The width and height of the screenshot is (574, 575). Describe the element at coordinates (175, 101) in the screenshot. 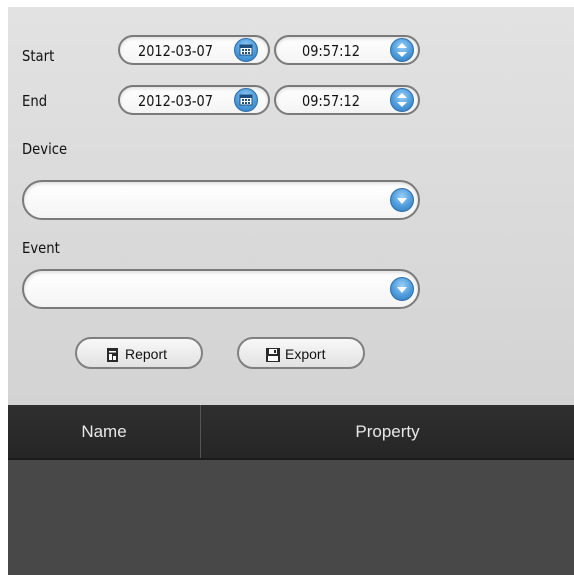

I see `end-date-value: 2012-03-07` at that location.